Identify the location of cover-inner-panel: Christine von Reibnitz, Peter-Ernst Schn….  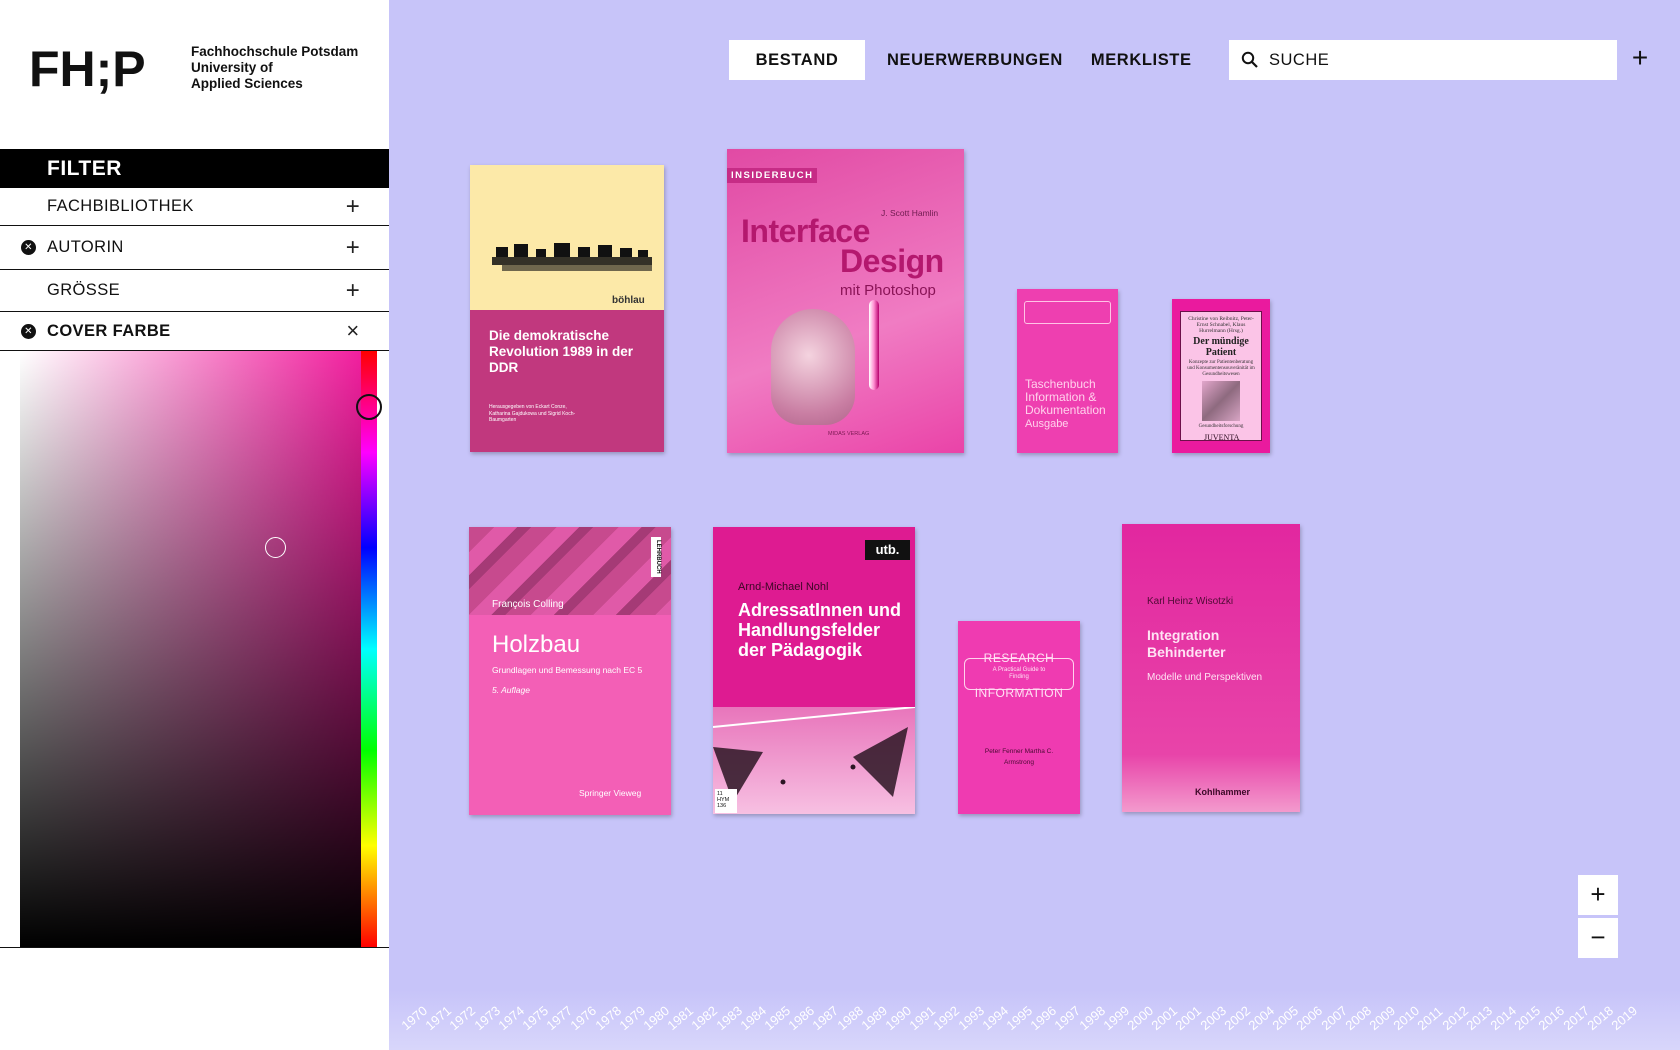
(1221, 376).